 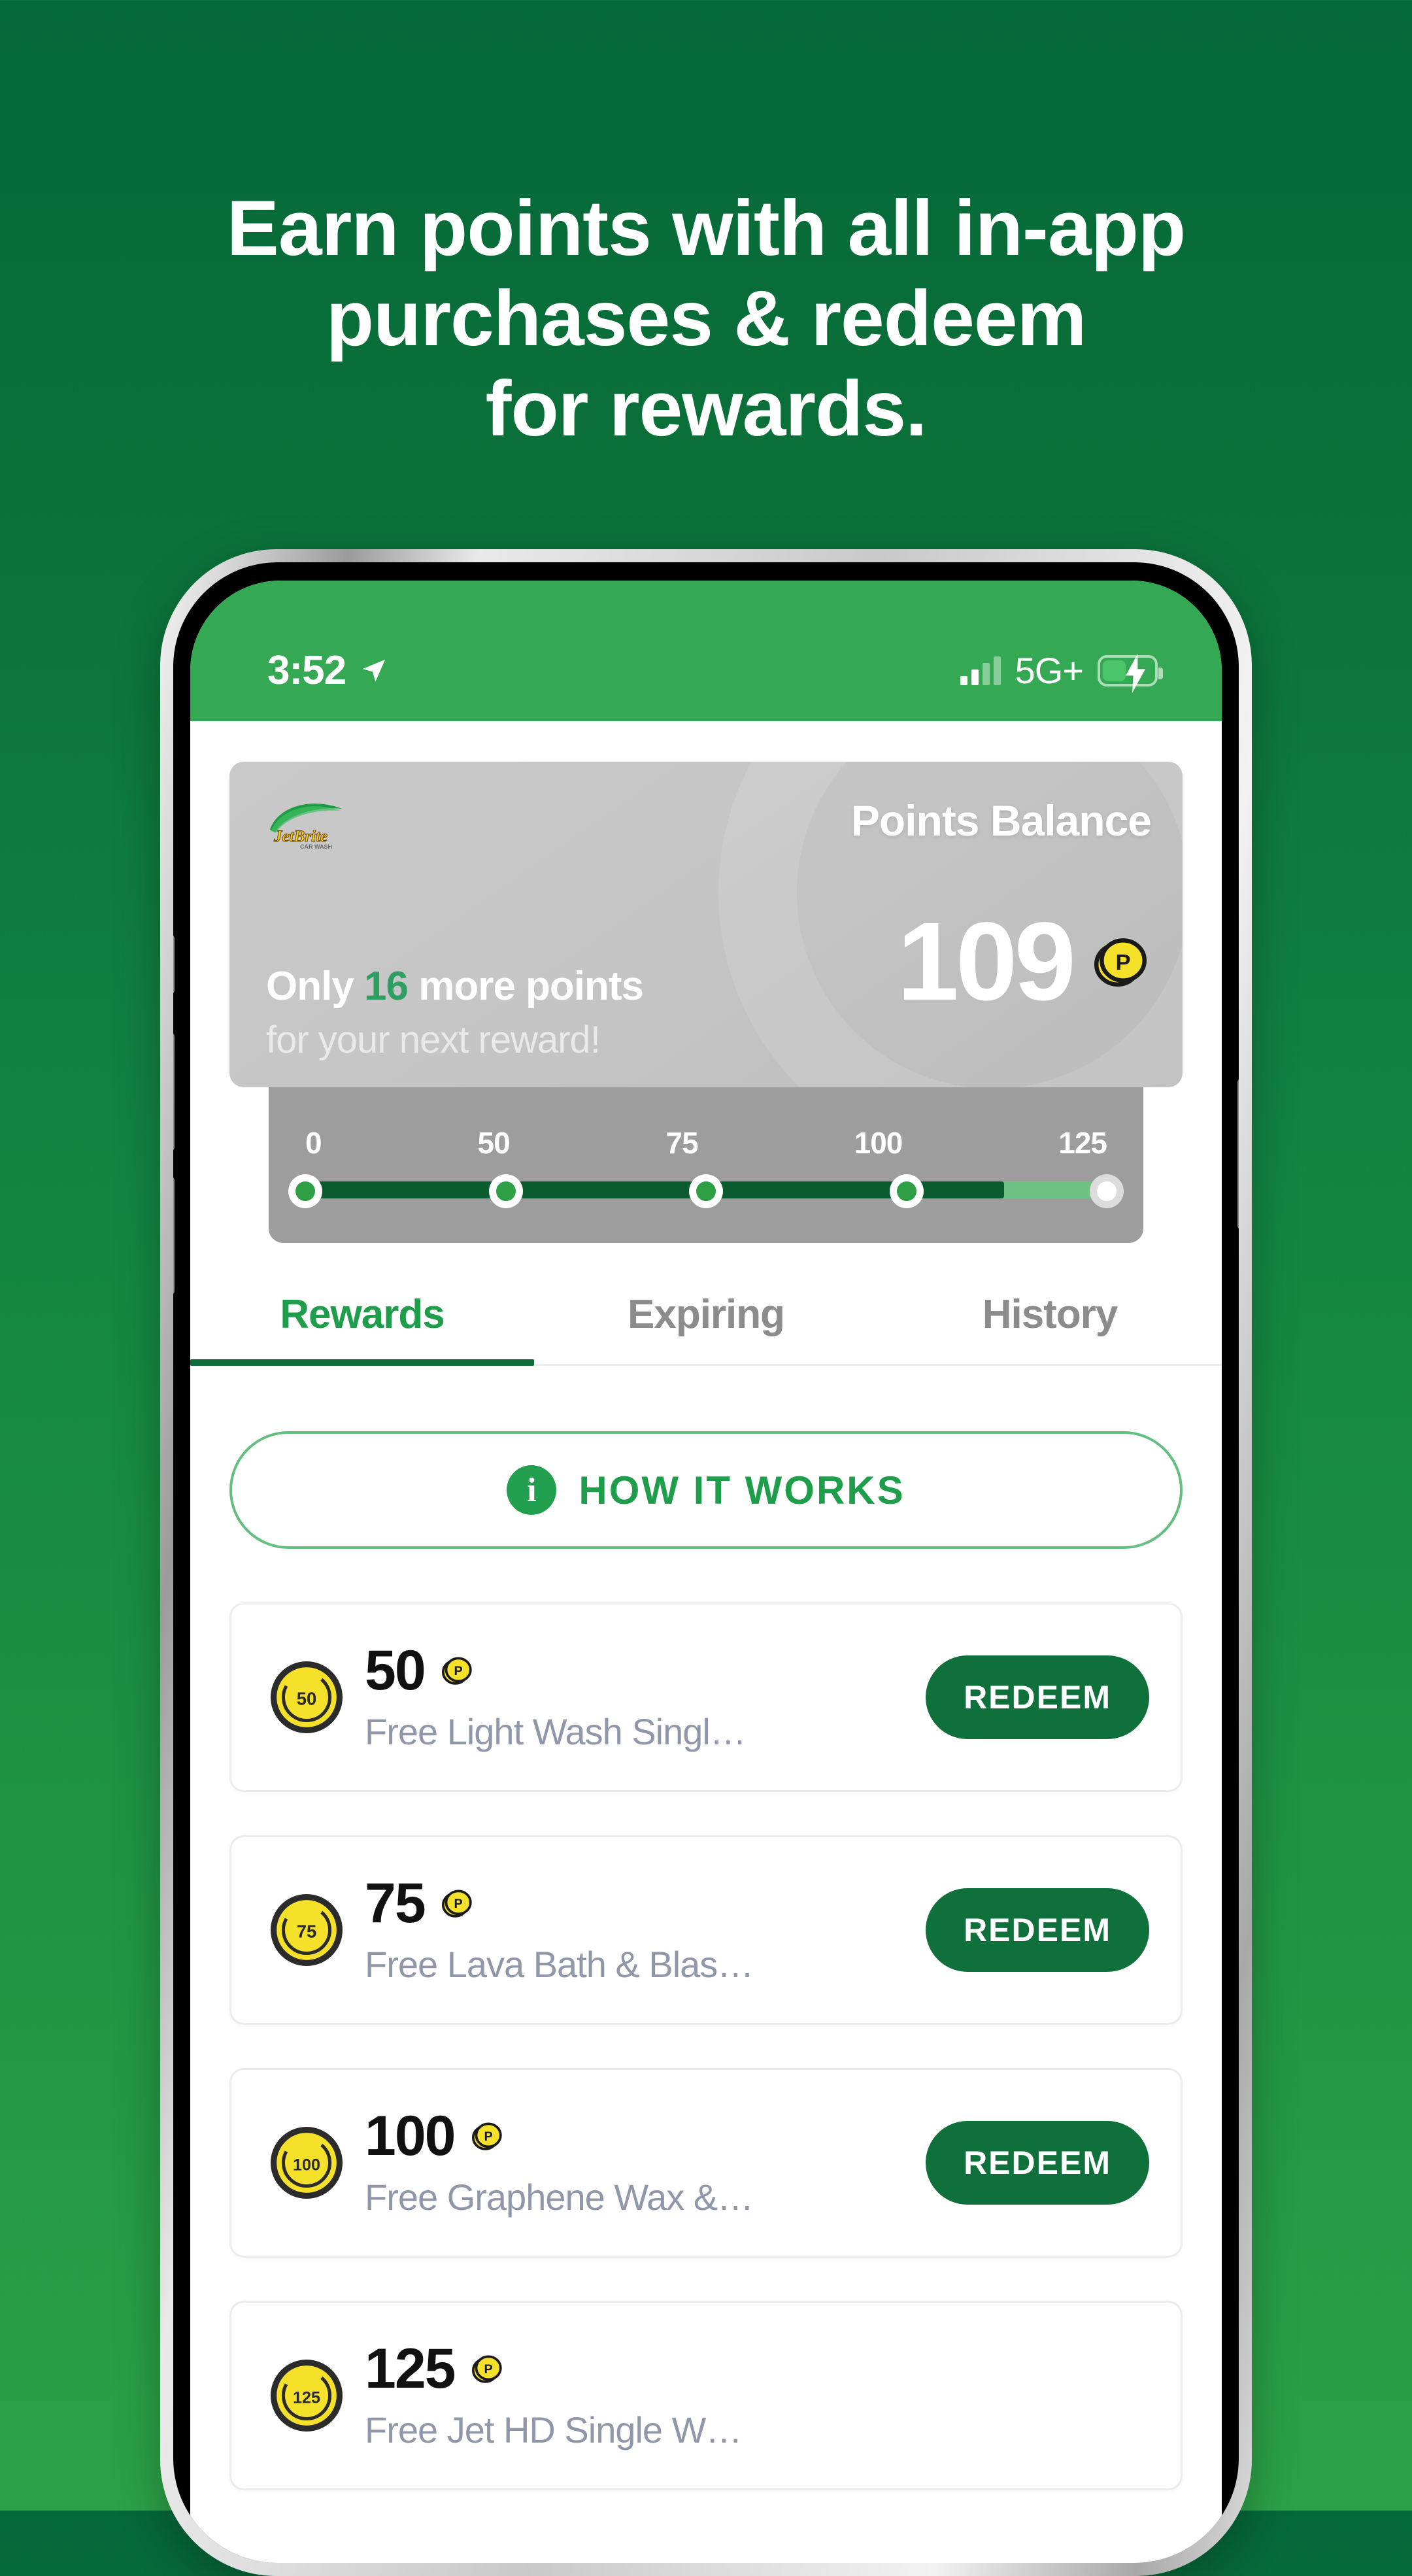 What do you see at coordinates (362, 1328) in the screenshot?
I see `tab-rewards: Rewards` at bounding box center [362, 1328].